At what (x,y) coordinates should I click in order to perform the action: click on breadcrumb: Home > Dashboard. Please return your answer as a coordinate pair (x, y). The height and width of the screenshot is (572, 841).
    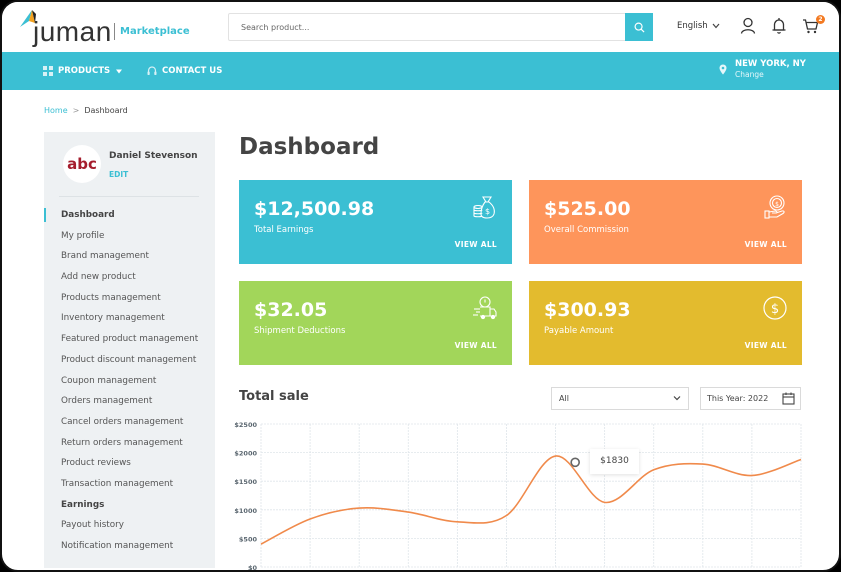
    Looking at the image, I should click on (86, 110).